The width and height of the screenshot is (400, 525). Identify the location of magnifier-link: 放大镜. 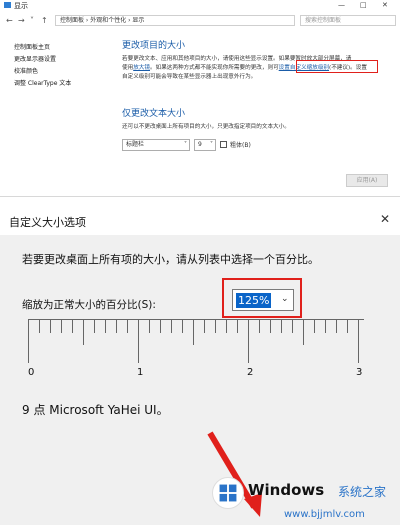
(141, 68).